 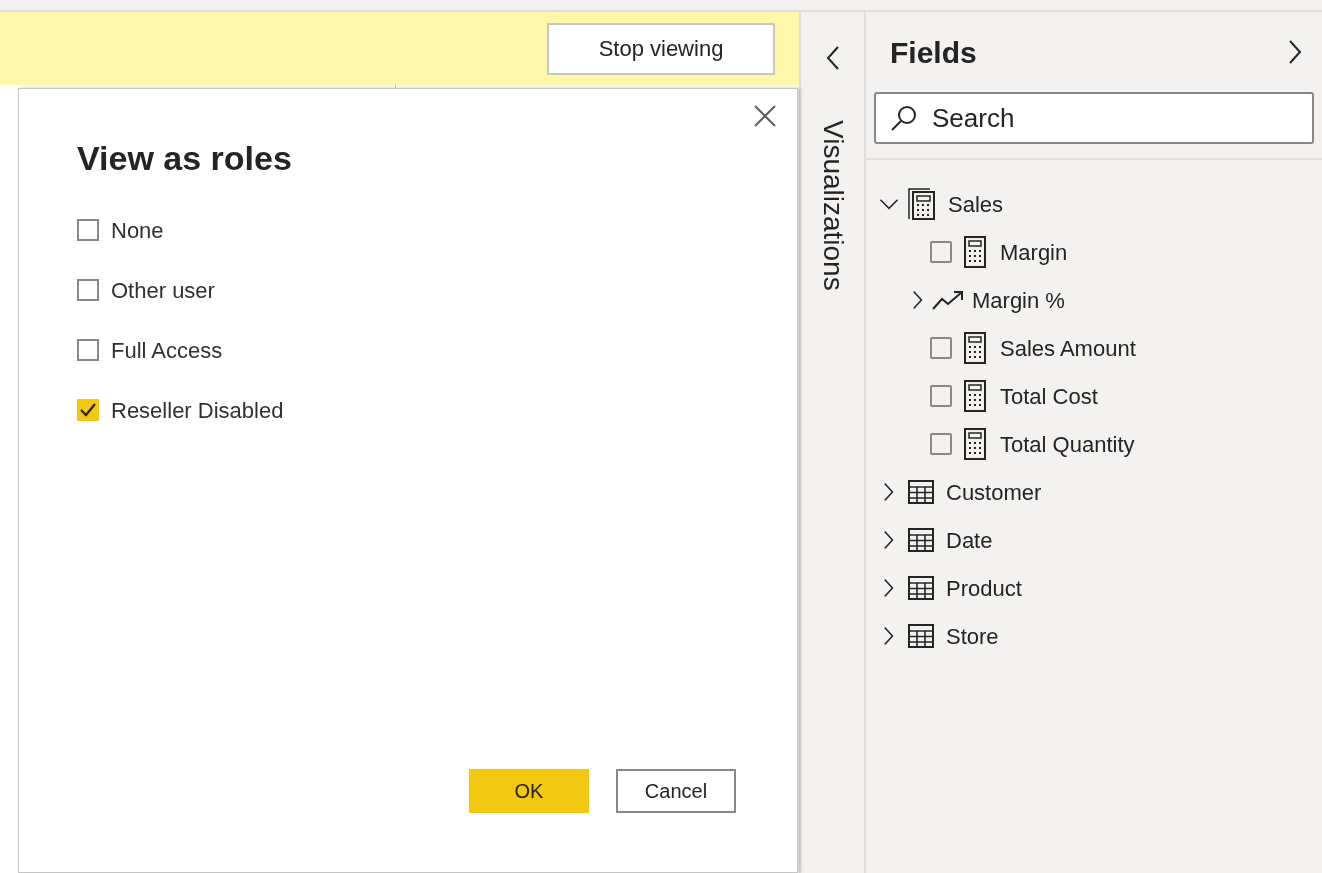 What do you see at coordinates (984, 588) in the screenshot?
I see `table-name: Product` at bounding box center [984, 588].